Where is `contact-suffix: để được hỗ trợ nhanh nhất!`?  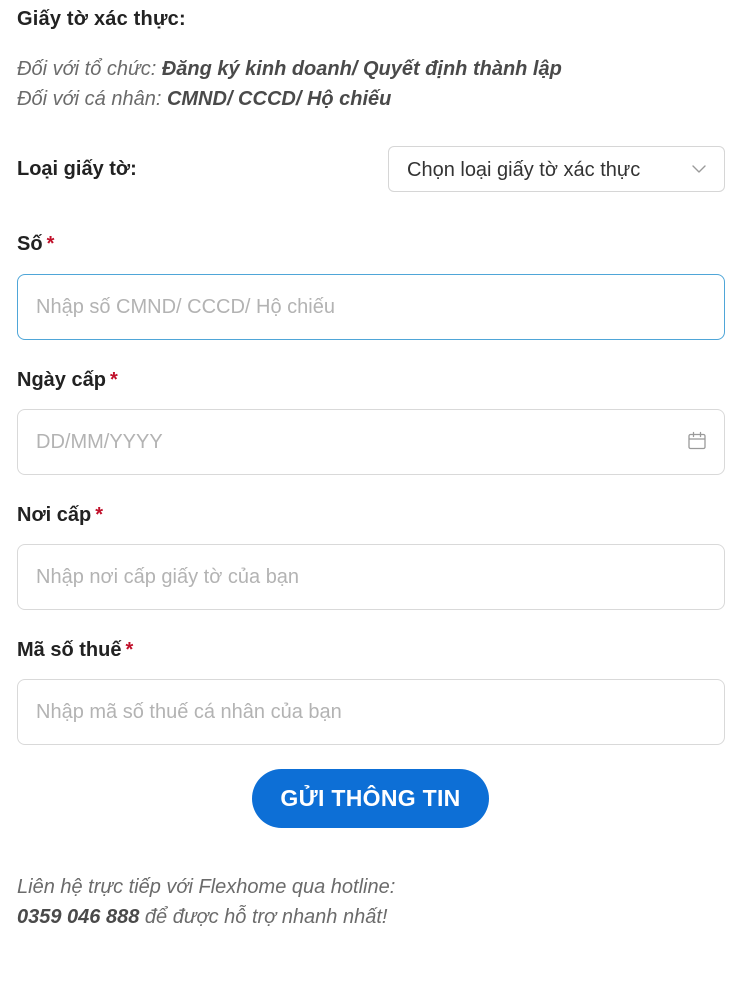
contact-suffix: để được hỗ trợ nhanh nhất! is located at coordinates (263, 917).